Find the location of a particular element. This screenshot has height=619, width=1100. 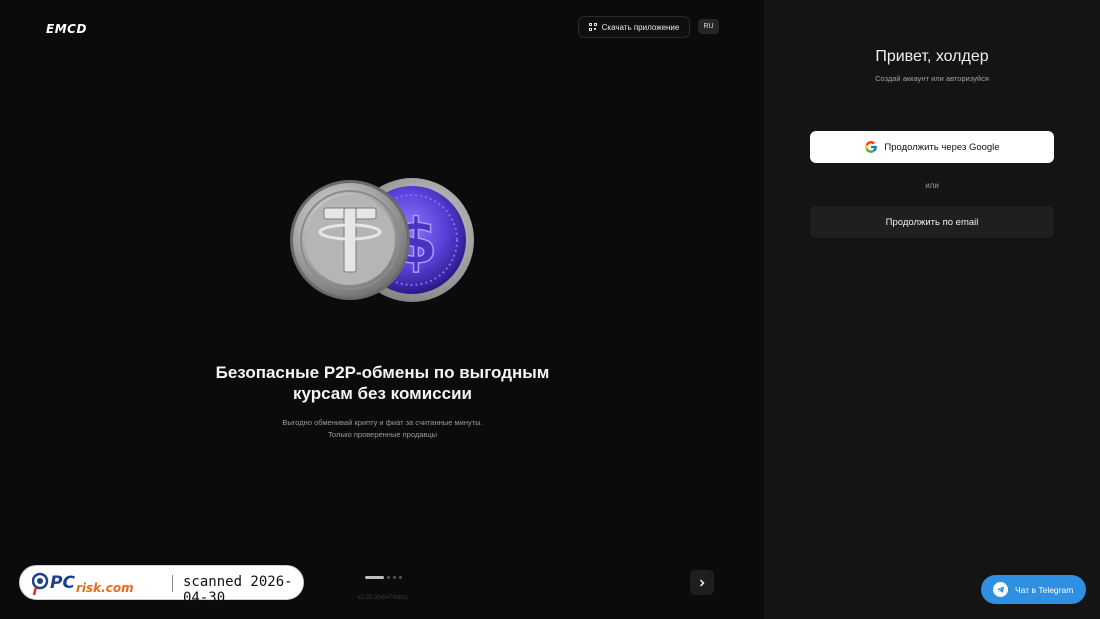

carousel-next-button is located at coordinates (702, 582).